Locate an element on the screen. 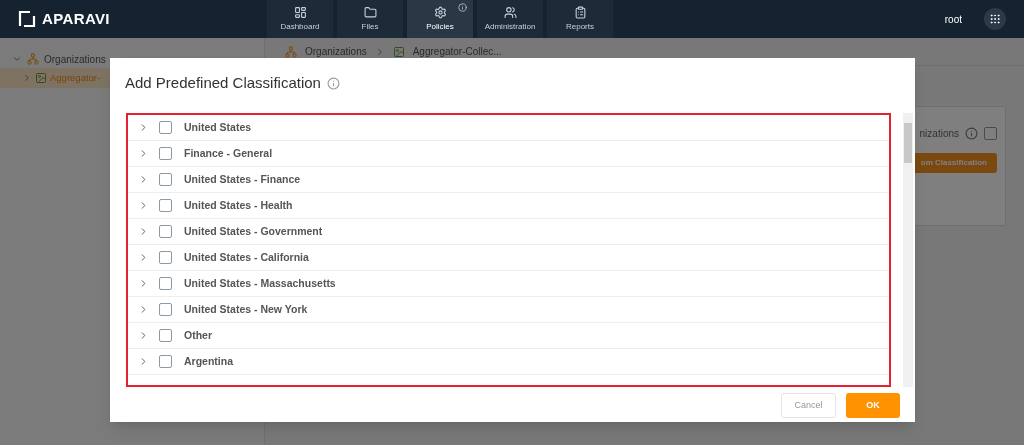 This screenshot has width=1024, height=445. row-label: United States - New York is located at coordinates (246, 309).